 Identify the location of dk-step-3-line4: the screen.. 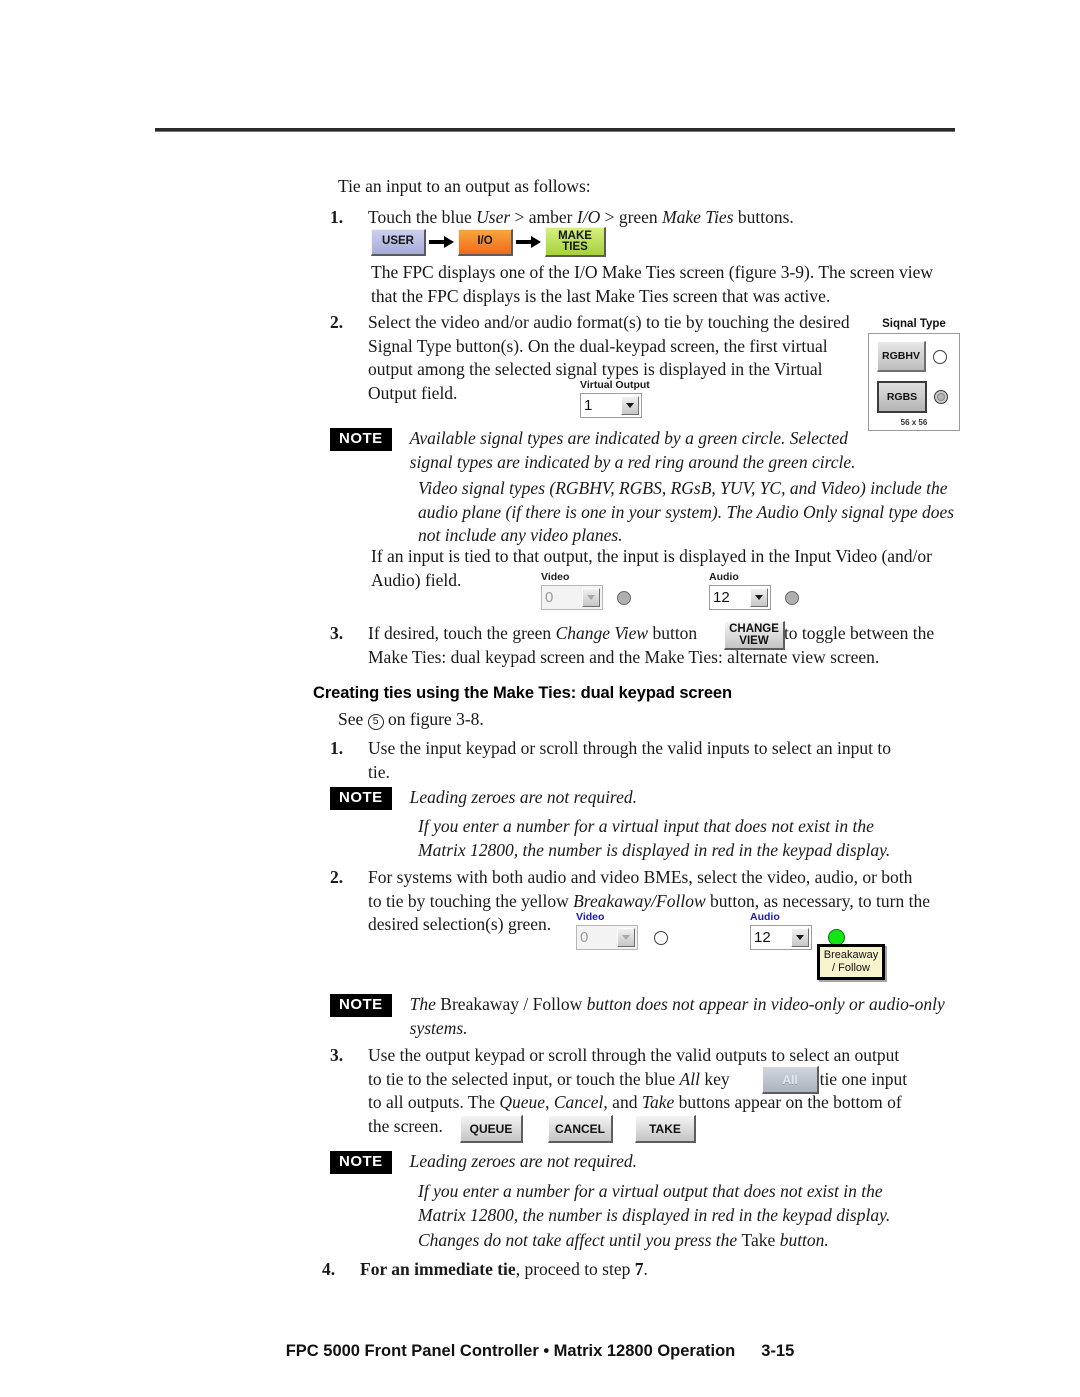
(405, 1125).